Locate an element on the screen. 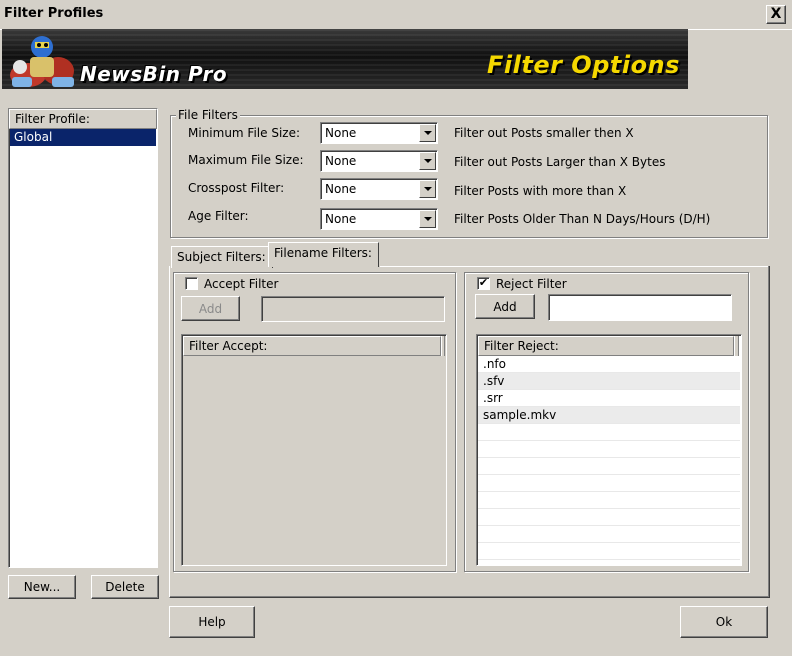 The image size is (792, 656). crosspost-filter-desc: Filter Posts with more than X is located at coordinates (540, 191).